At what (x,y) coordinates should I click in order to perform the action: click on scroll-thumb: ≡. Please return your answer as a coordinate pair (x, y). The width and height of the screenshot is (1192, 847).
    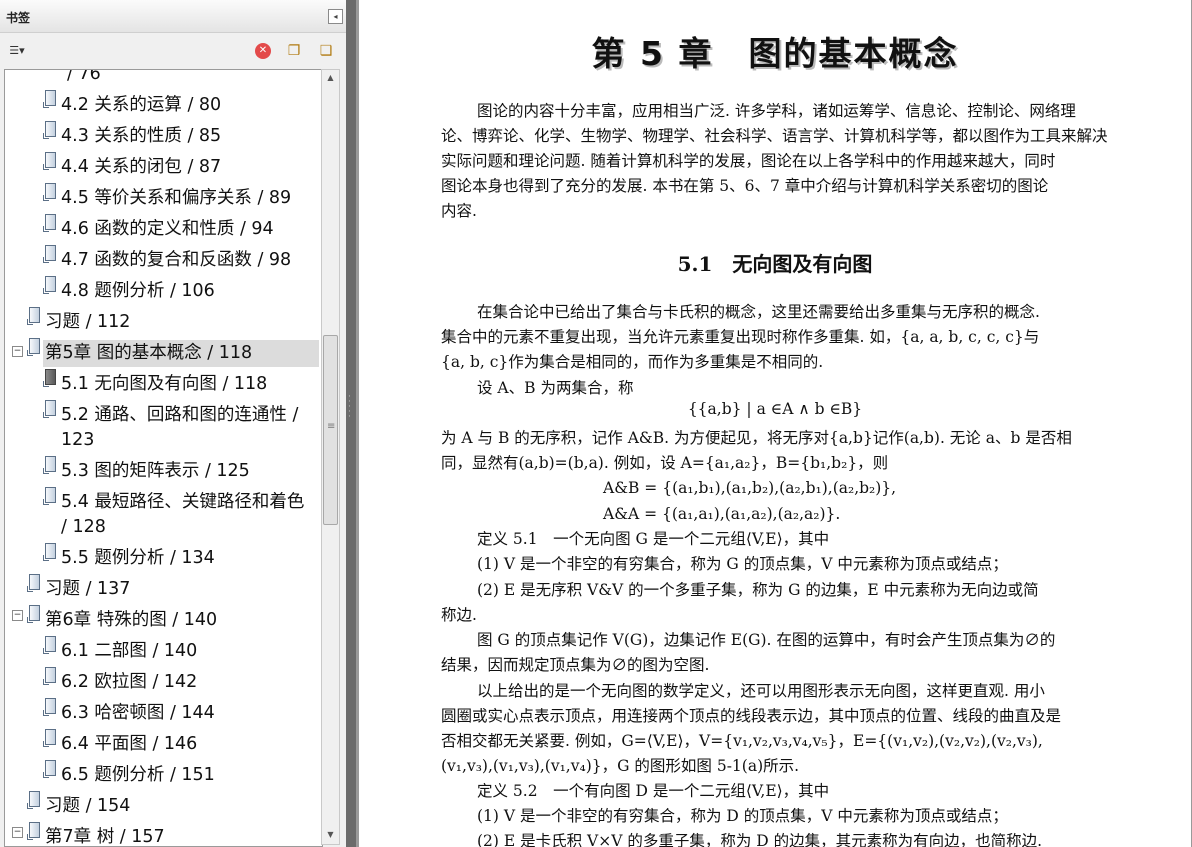
    Looking at the image, I should click on (330, 430).